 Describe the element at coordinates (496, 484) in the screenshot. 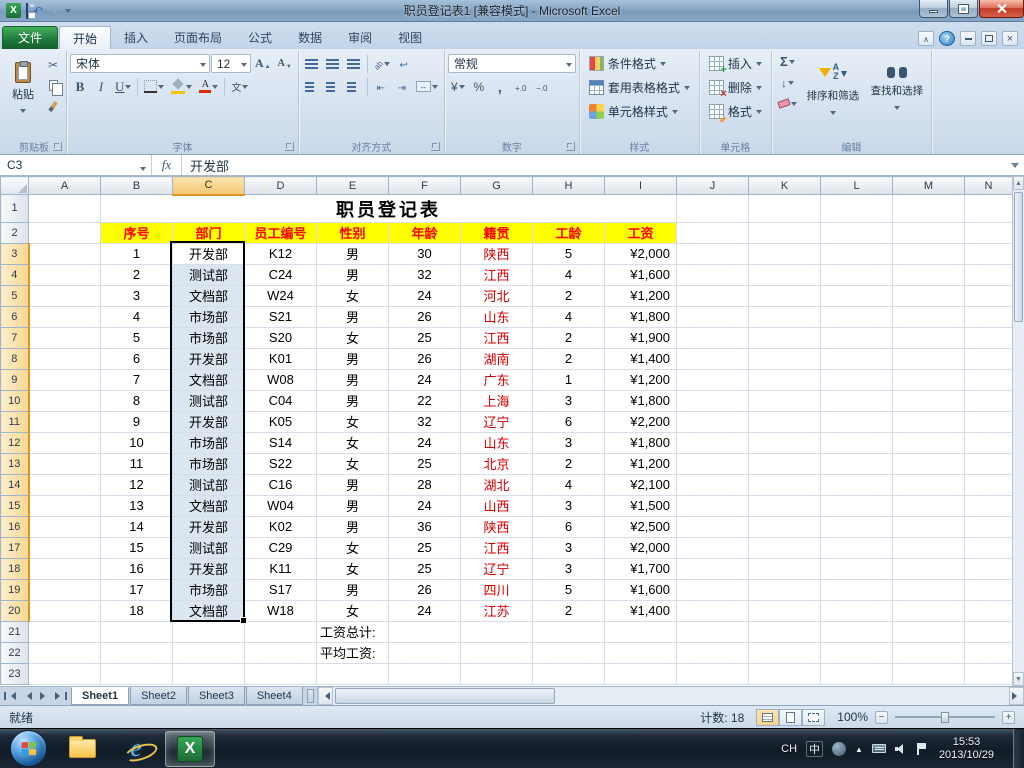

I see `cell: 湖北` at that location.